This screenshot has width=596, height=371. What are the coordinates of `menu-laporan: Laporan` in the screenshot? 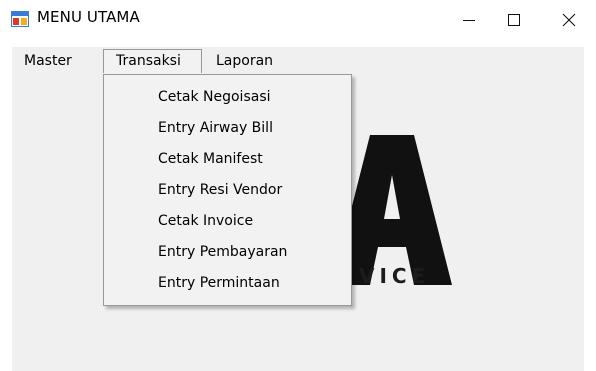 It's located at (247, 61).